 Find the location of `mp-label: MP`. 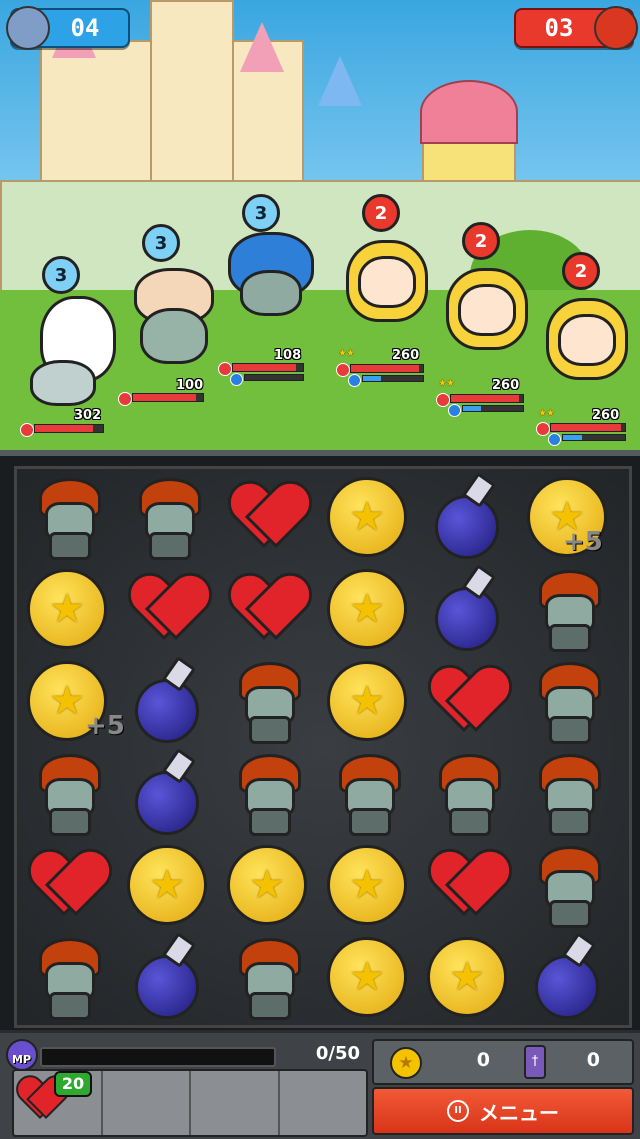

mp-label: MP is located at coordinates (22, 1059).